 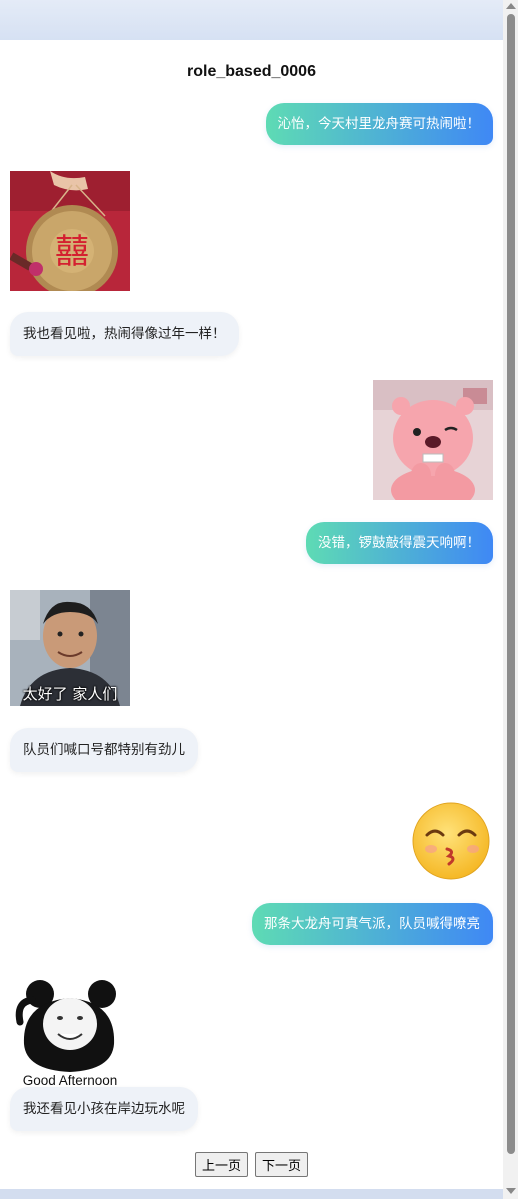 What do you see at coordinates (70, 648) in the screenshot?
I see `man-selfie-image: 太好了 家人们` at bounding box center [70, 648].